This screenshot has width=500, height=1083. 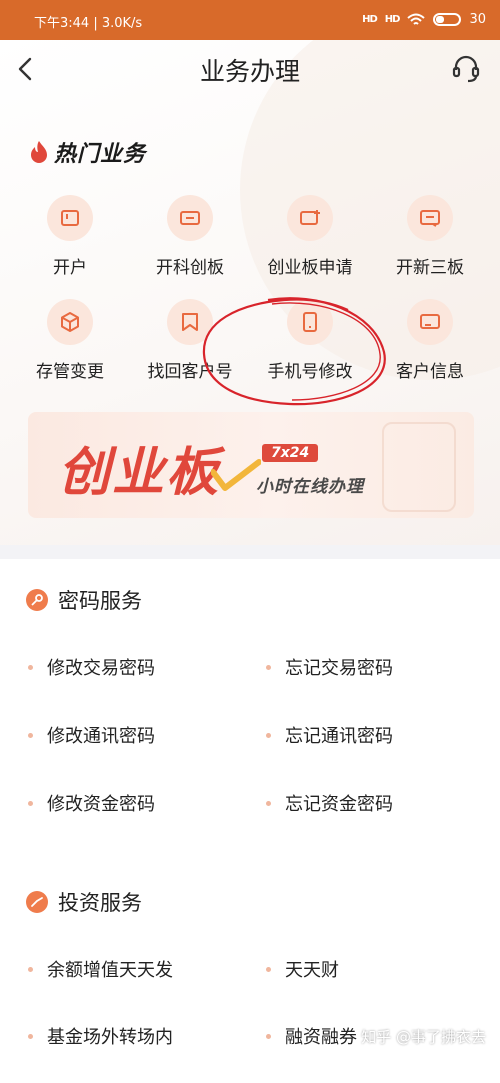 What do you see at coordinates (236, 475) in the screenshot?
I see `checkmark-icon` at bounding box center [236, 475].